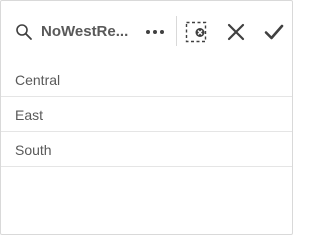  I want to click on clear-selections-icon, so click(196, 32).